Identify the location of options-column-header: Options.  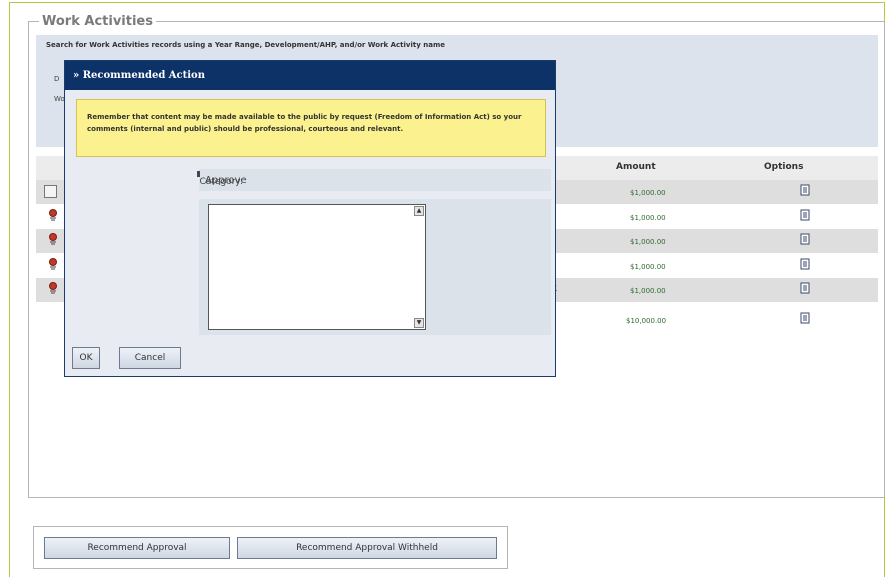
(784, 167).